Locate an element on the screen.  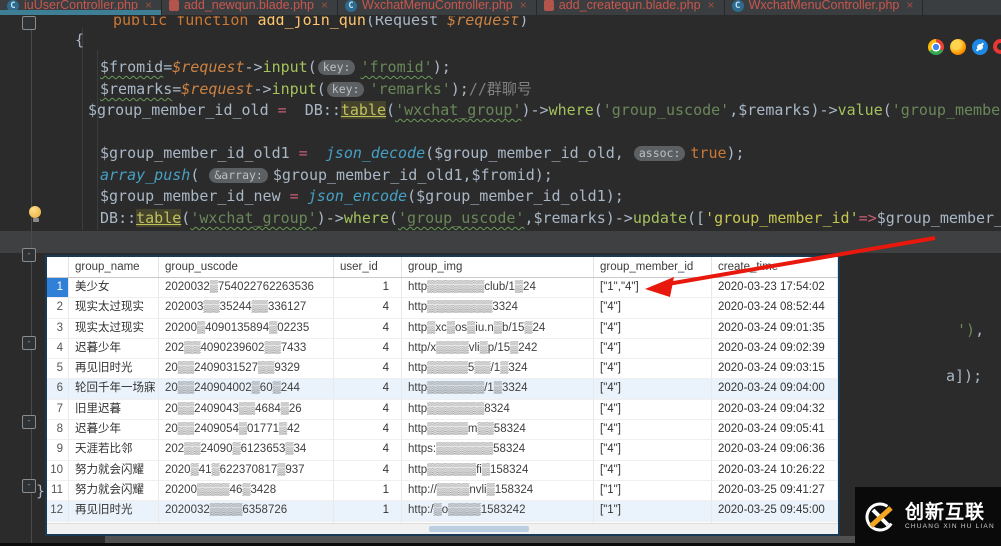
code-token: 'wxchat_group' is located at coordinates (458, 110).